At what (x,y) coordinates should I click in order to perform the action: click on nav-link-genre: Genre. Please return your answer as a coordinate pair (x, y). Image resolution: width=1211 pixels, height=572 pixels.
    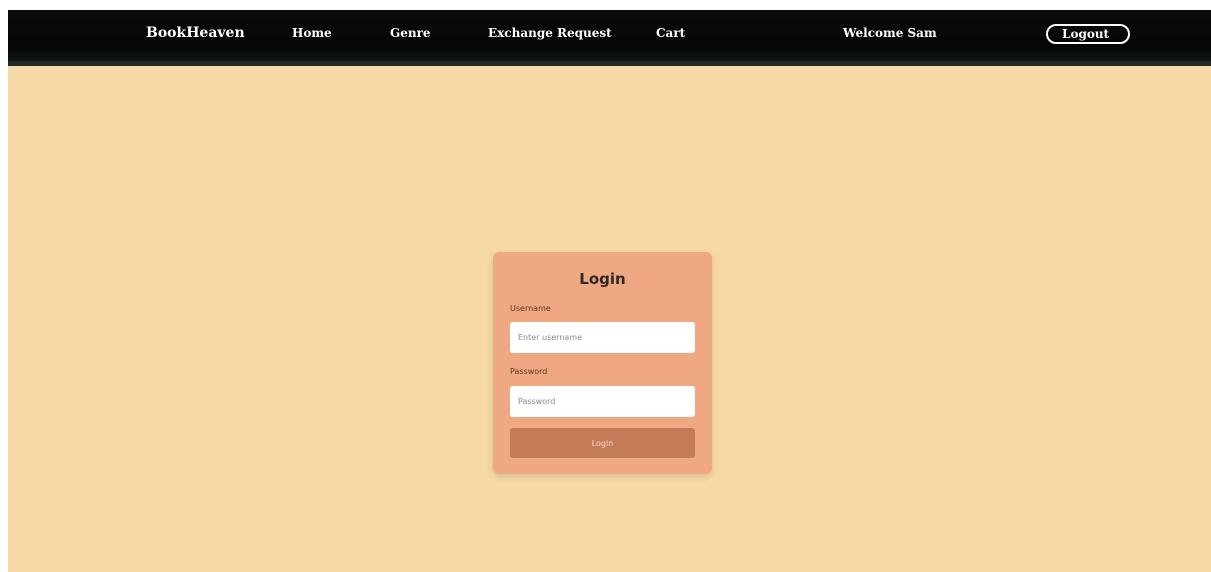
    Looking at the image, I should click on (410, 33).